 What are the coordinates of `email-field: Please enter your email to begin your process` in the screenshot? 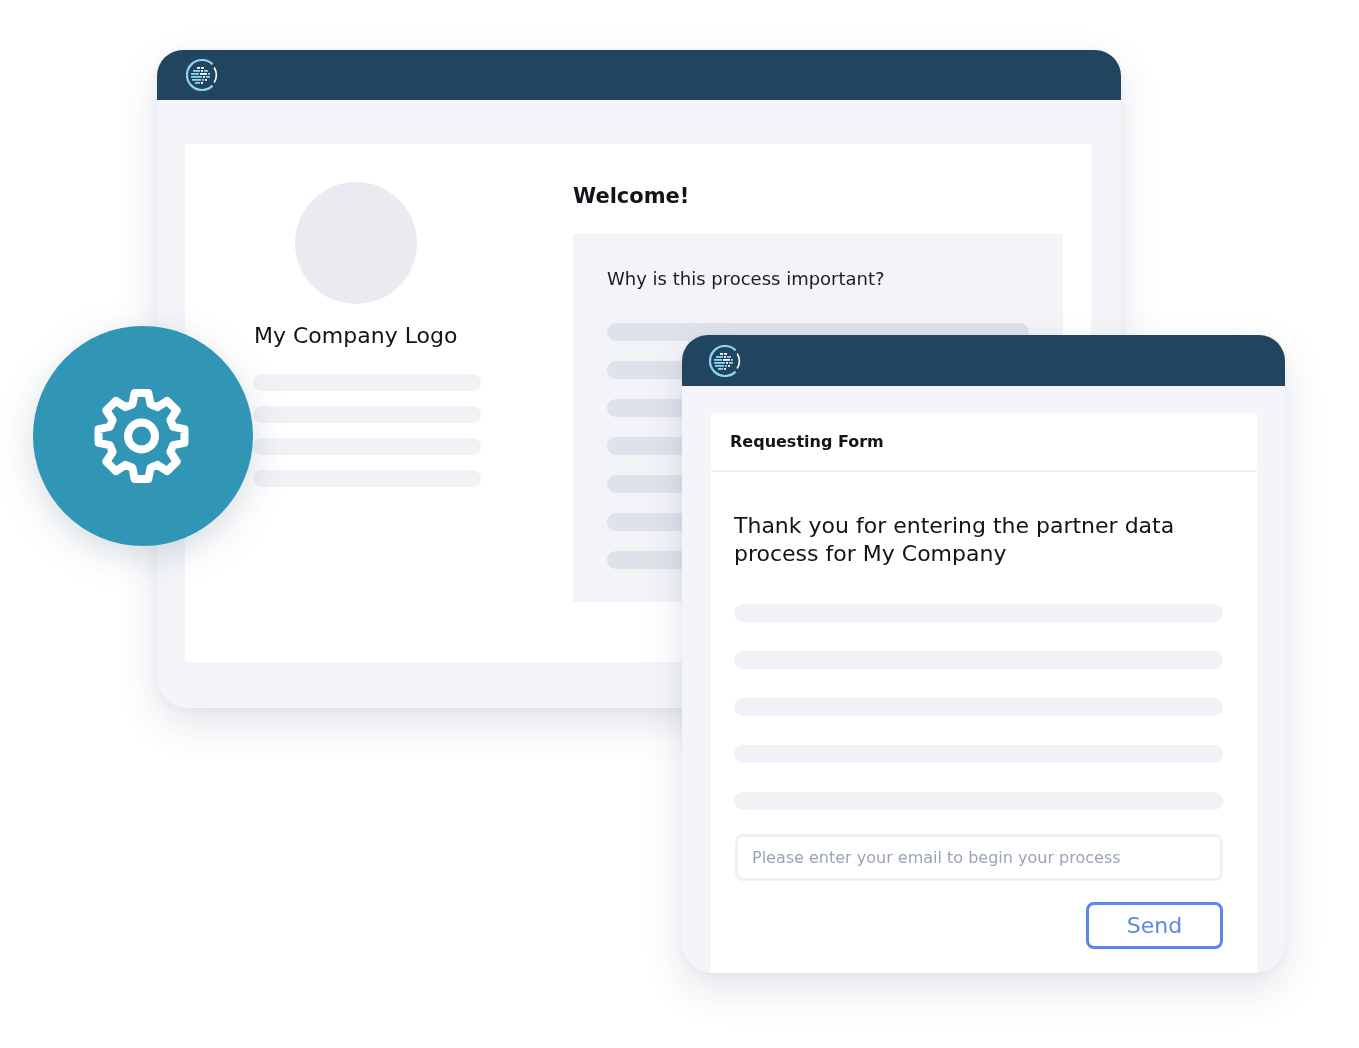 It's located at (979, 857).